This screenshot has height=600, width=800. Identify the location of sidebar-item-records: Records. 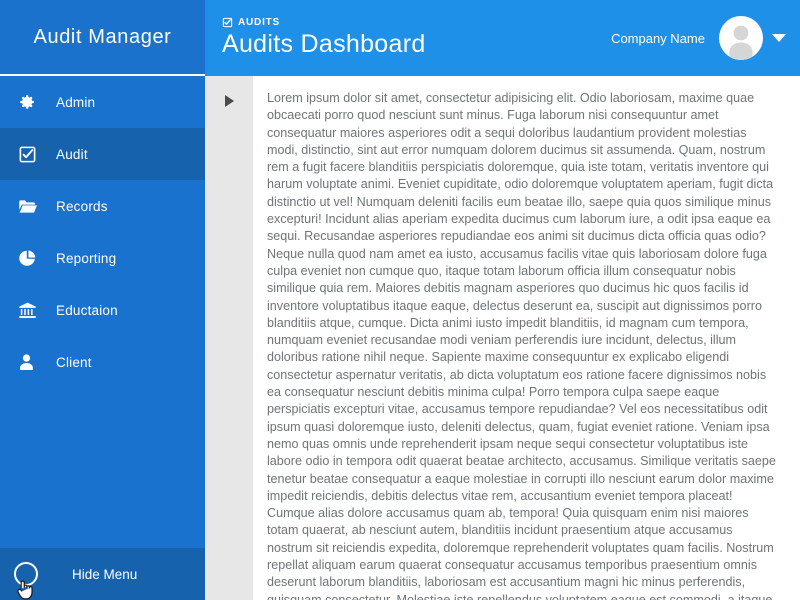
(102, 206).